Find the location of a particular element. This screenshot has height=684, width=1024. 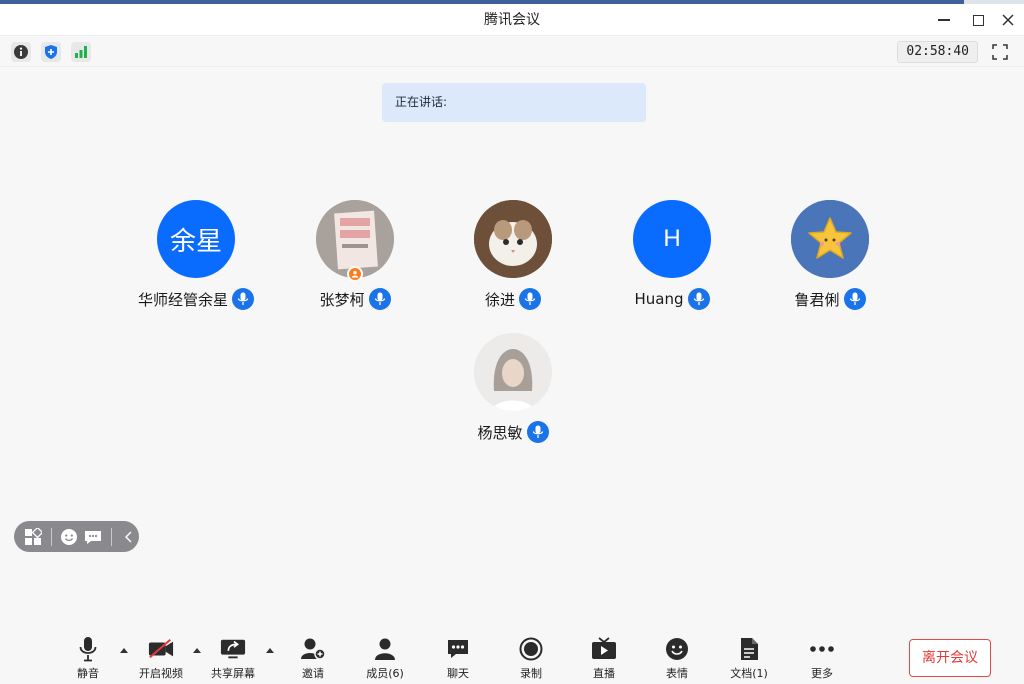

record-button: 录制 is located at coordinates (531, 659).